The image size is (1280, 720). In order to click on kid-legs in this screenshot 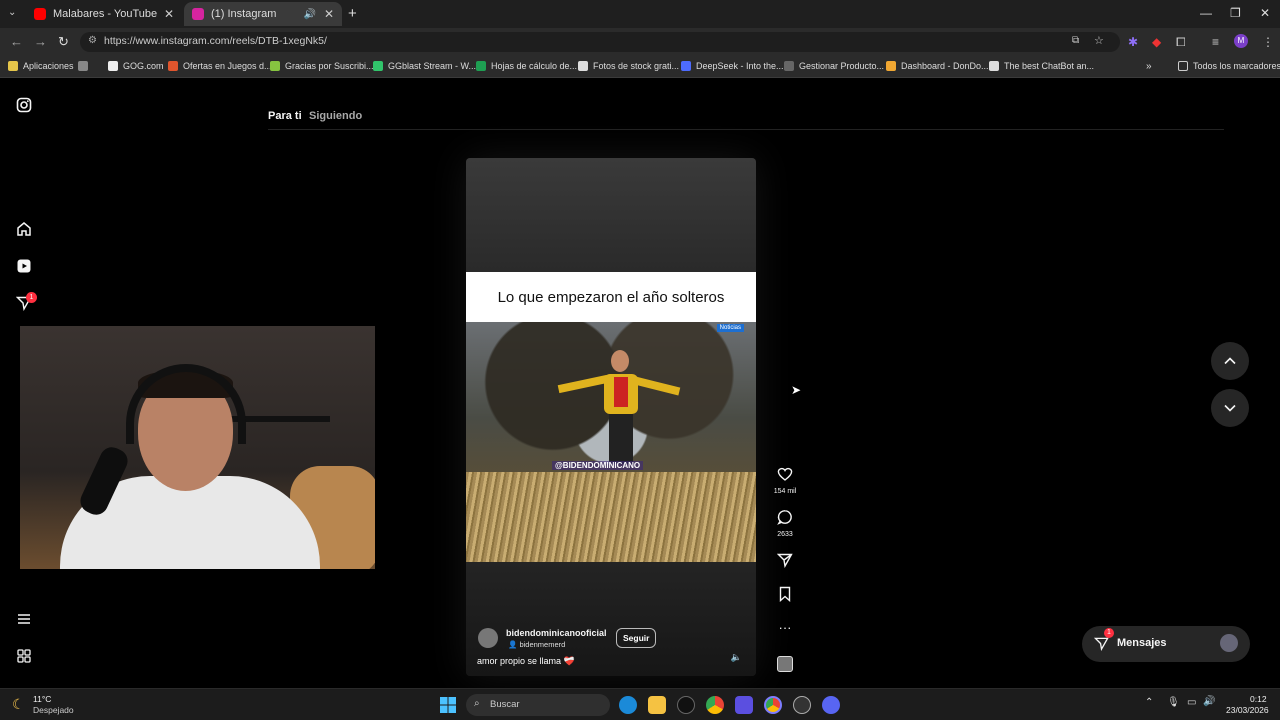, I will do `click(621, 439)`.